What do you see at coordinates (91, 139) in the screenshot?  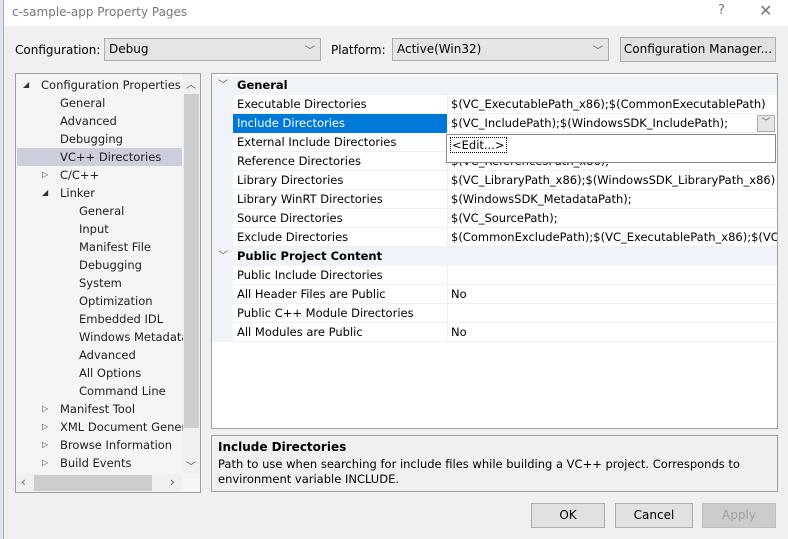 I see `tree-item-label: Debugging` at bounding box center [91, 139].